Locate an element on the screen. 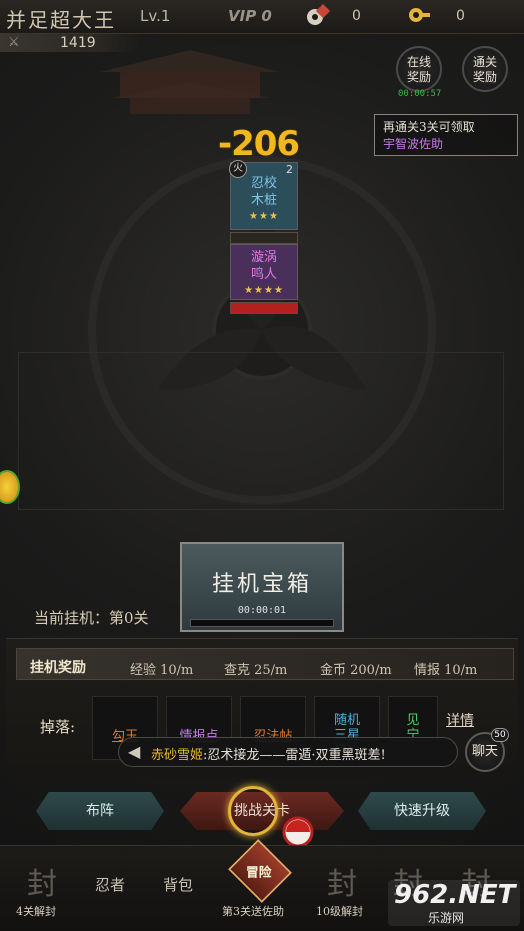  temple-backdrop is located at coordinates (190, 82).